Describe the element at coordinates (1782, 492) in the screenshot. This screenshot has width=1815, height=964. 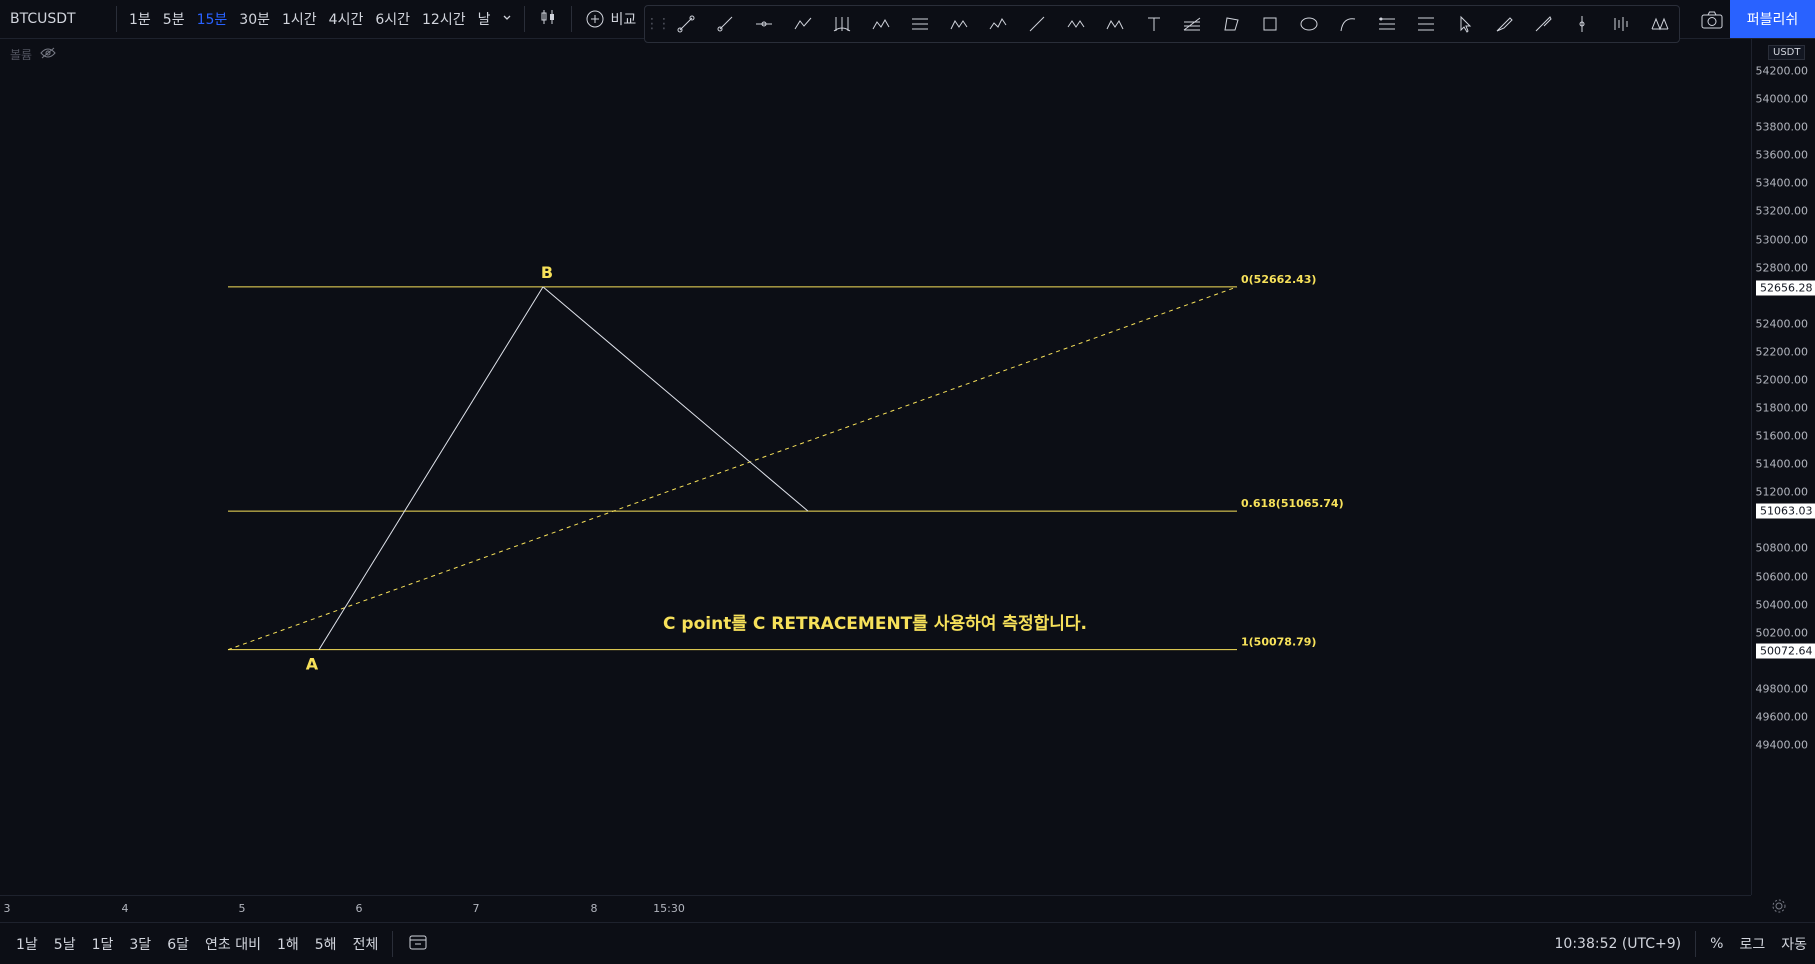
I see `price-tick: 51200.00` at that location.